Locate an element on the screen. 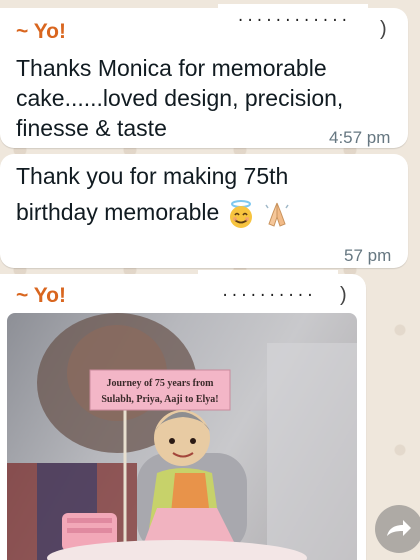 The image size is (420, 560). forward-button is located at coordinates (397, 529).